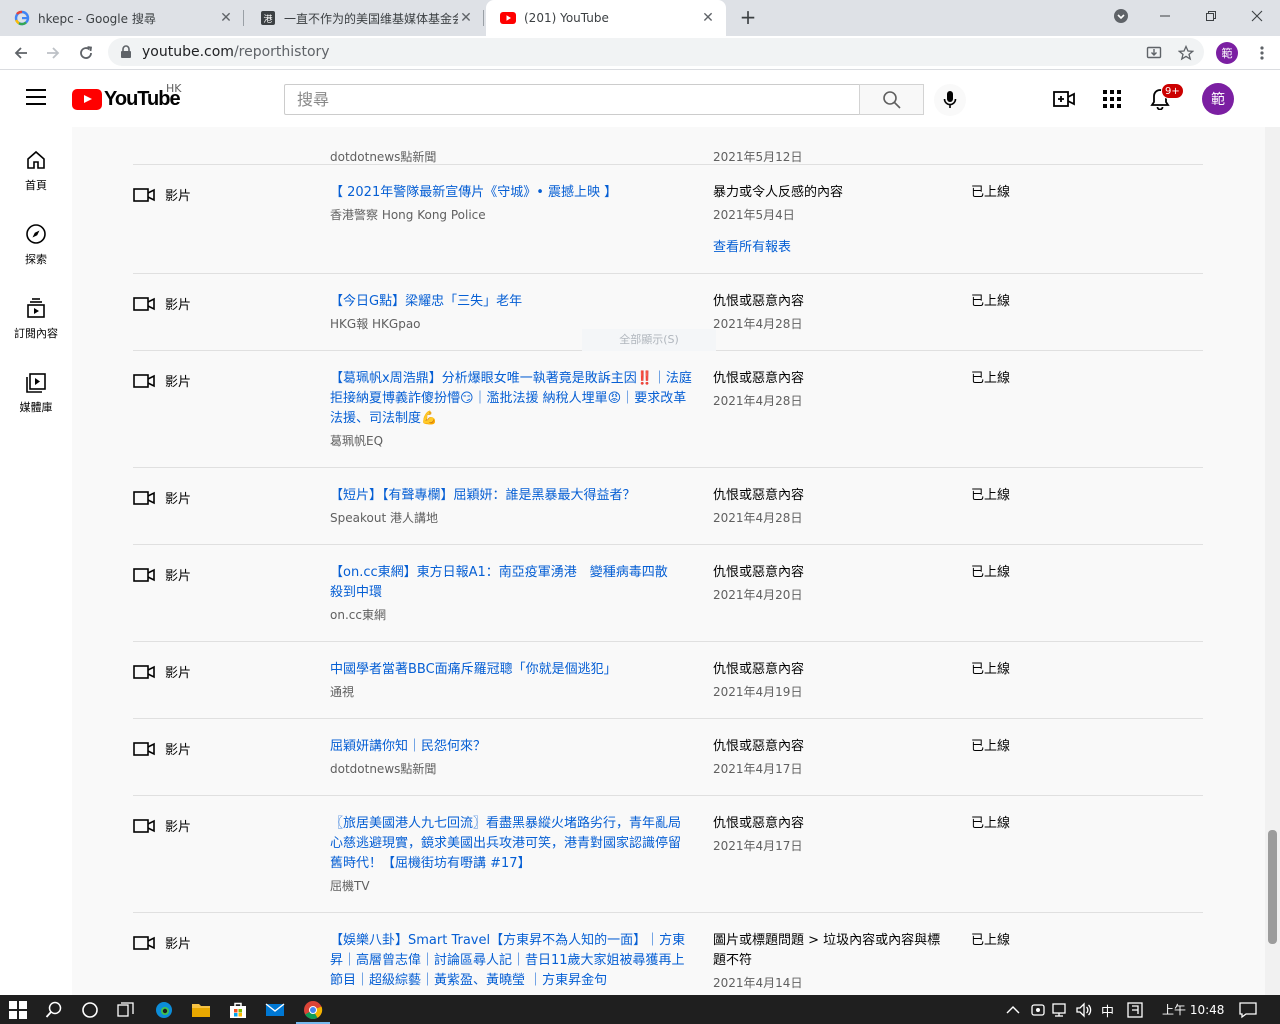 The height and width of the screenshot is (1024, 1280). What do you see at coordinates (1262, 53) in the screenshot?
I see `browser-menu-button` at bounding box center [1262, 53].